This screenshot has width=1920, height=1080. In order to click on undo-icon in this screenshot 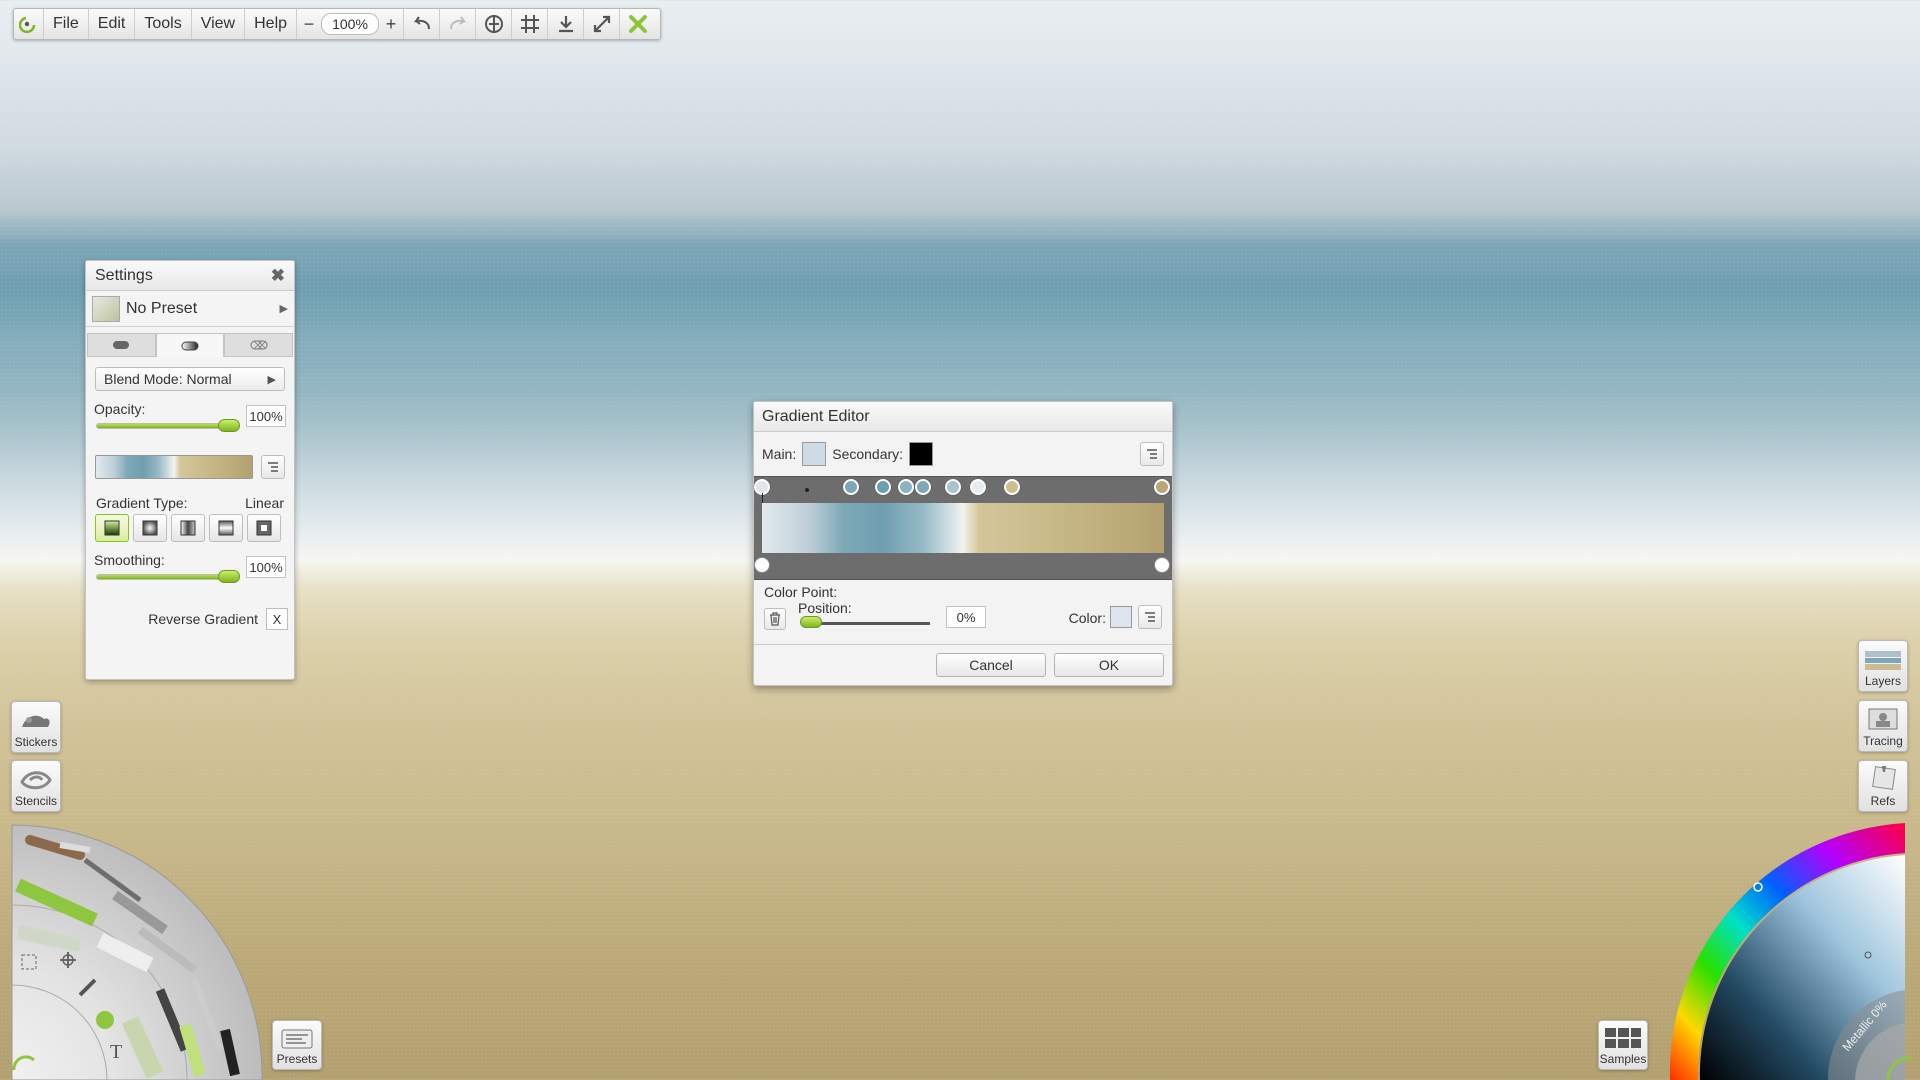, I will do `click(422, 24)`.